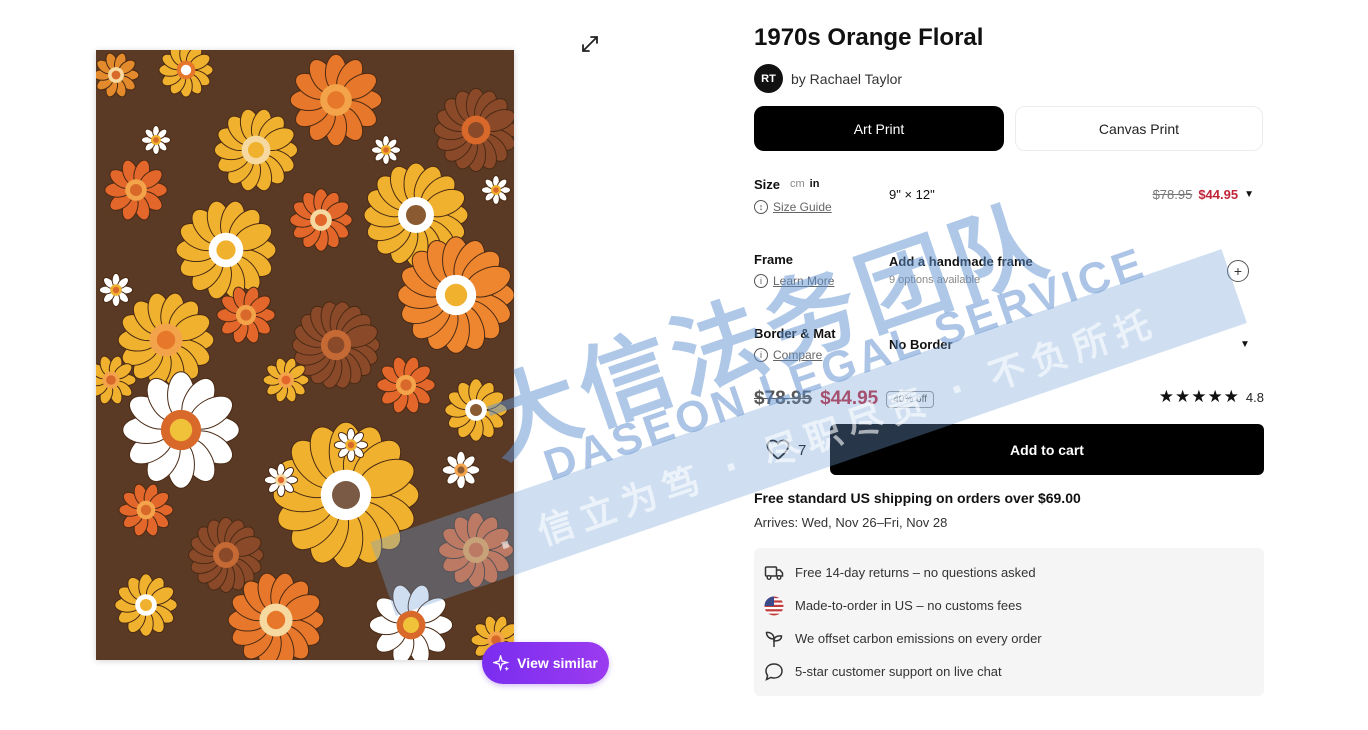  I want to click on heart-icon, so click(778, 450).